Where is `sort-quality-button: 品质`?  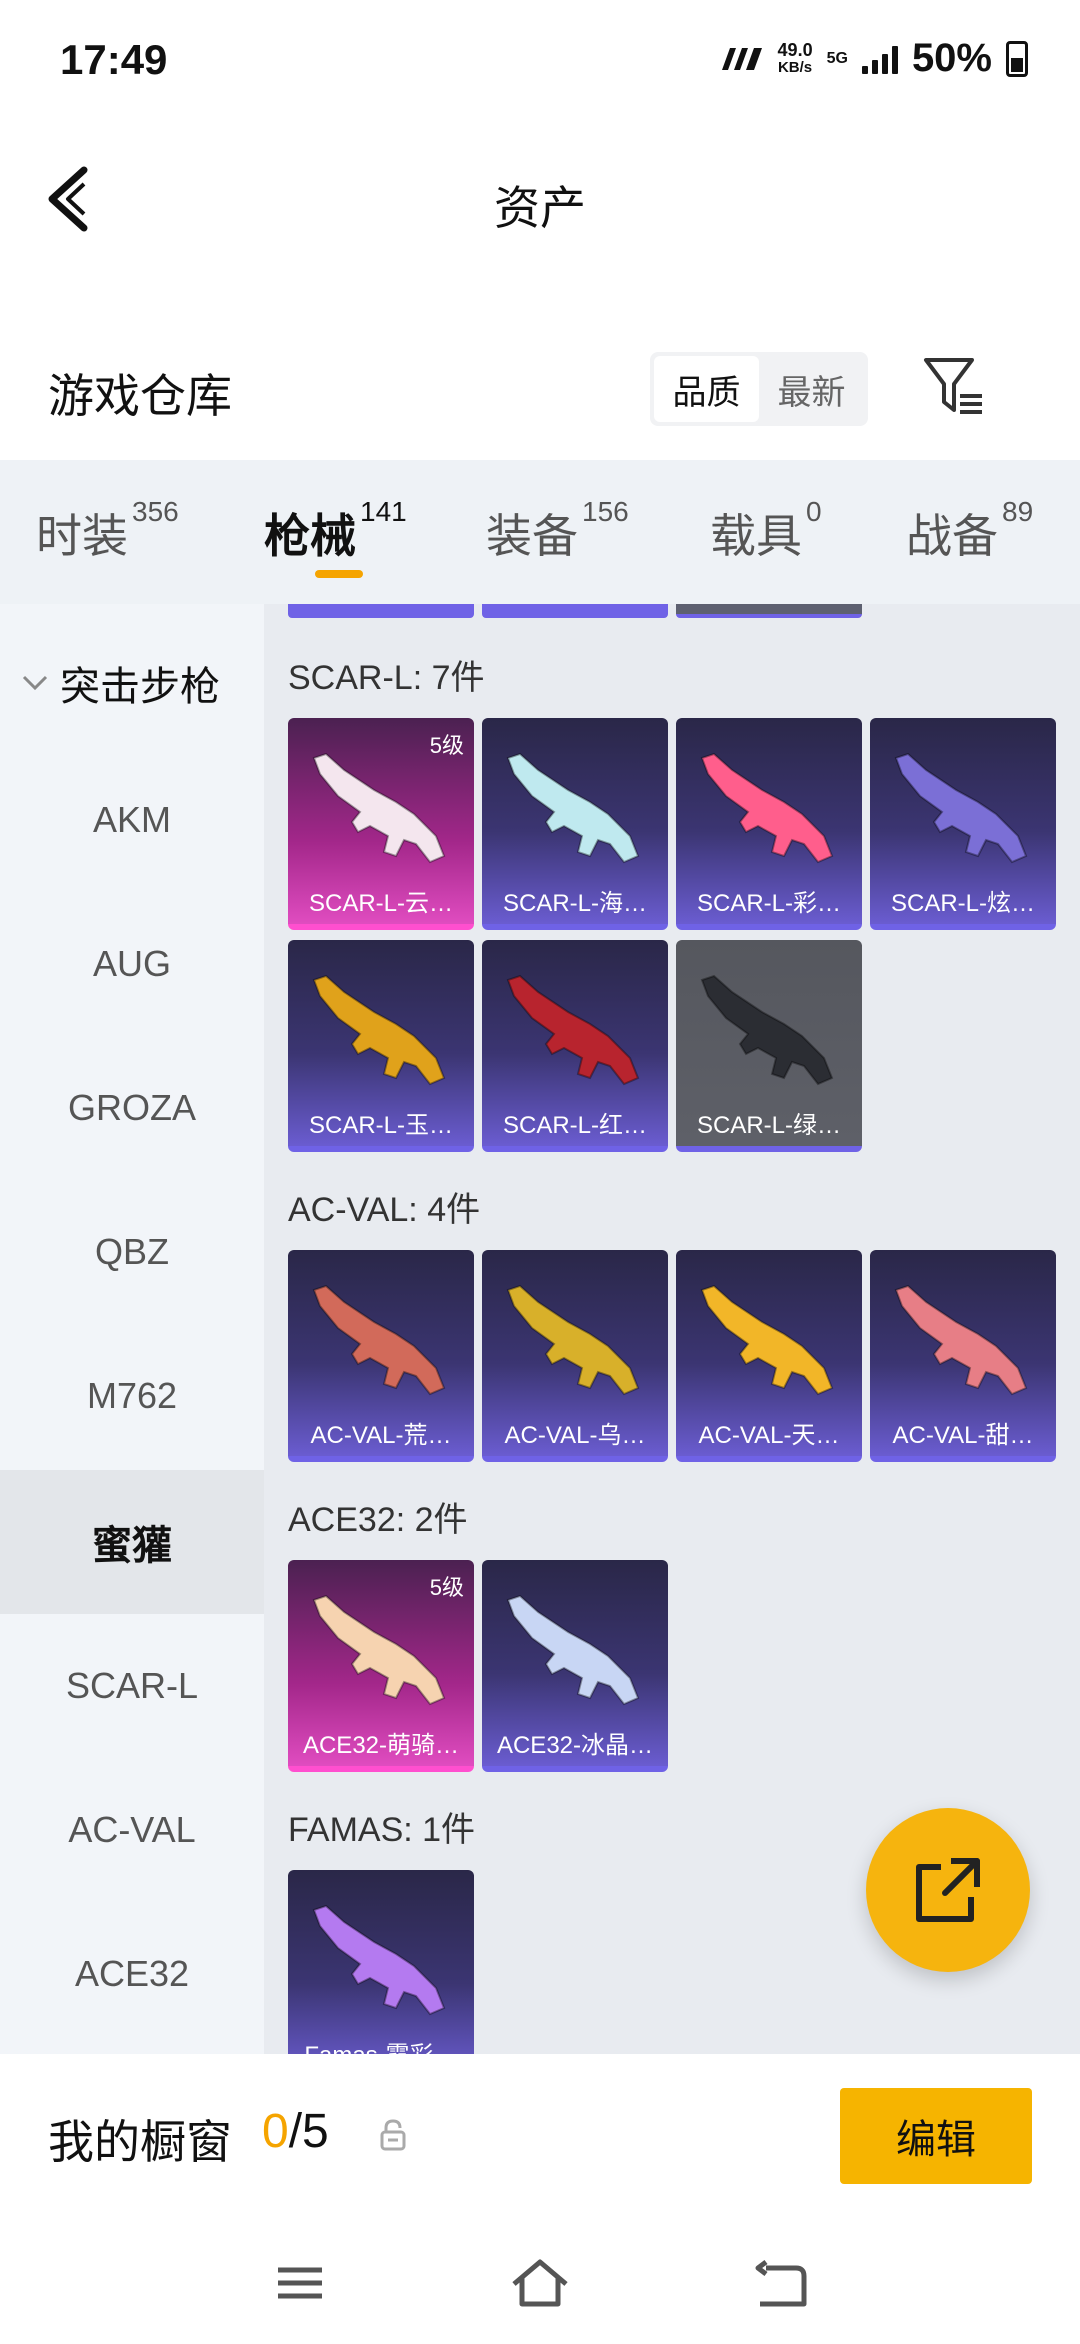
sort-quality-button: 品质 is located at coordinates (706, 389).